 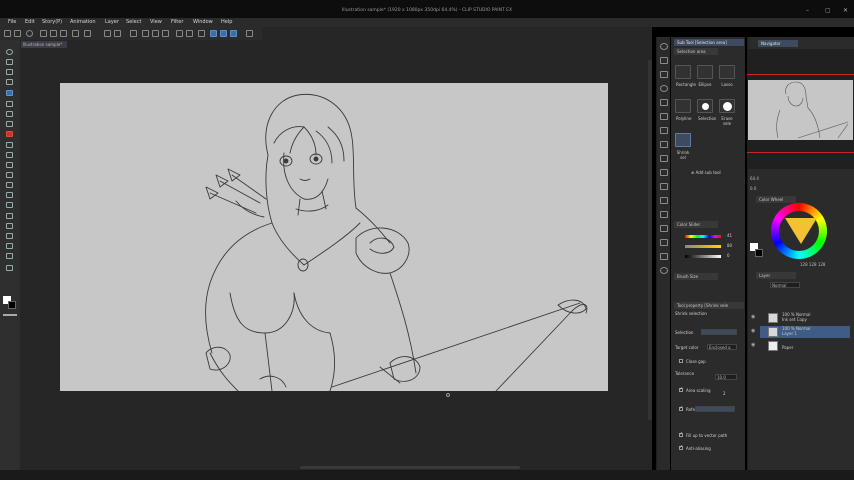 I want to click on menu-help: Help, so click(x=226, y=22).